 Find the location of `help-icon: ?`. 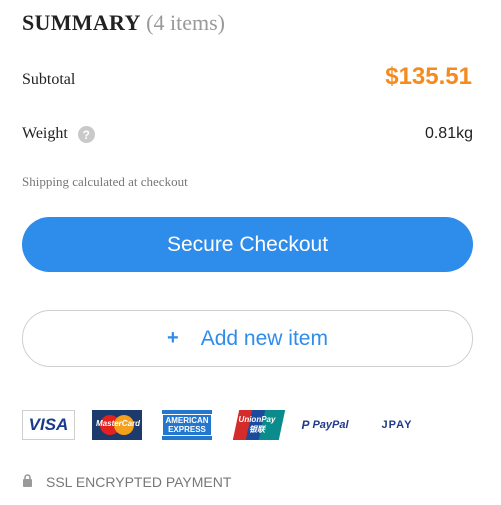

help-icon: ? is located at coordinates (86, 134).